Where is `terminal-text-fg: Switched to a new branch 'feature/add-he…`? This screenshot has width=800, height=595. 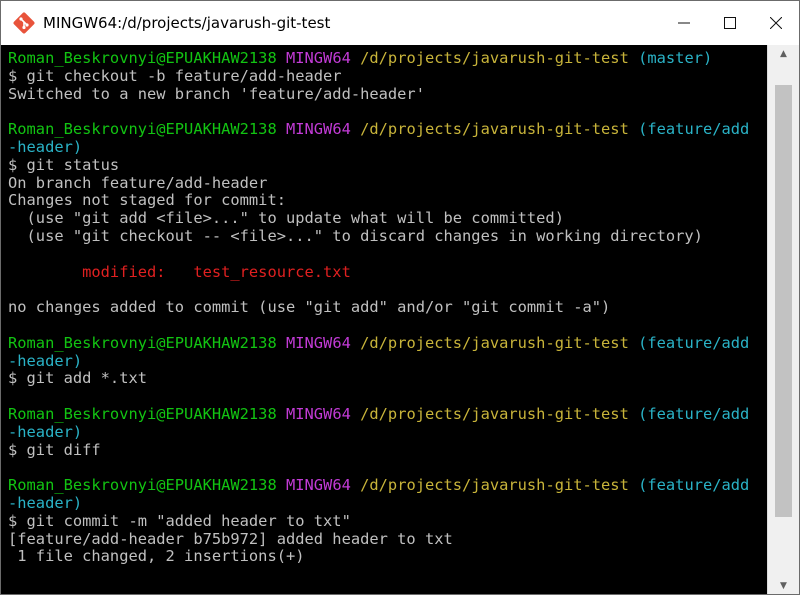
terminal-text-fg: Switched to a new branch 'feature/add-he… is located at coordinates (216, 93).